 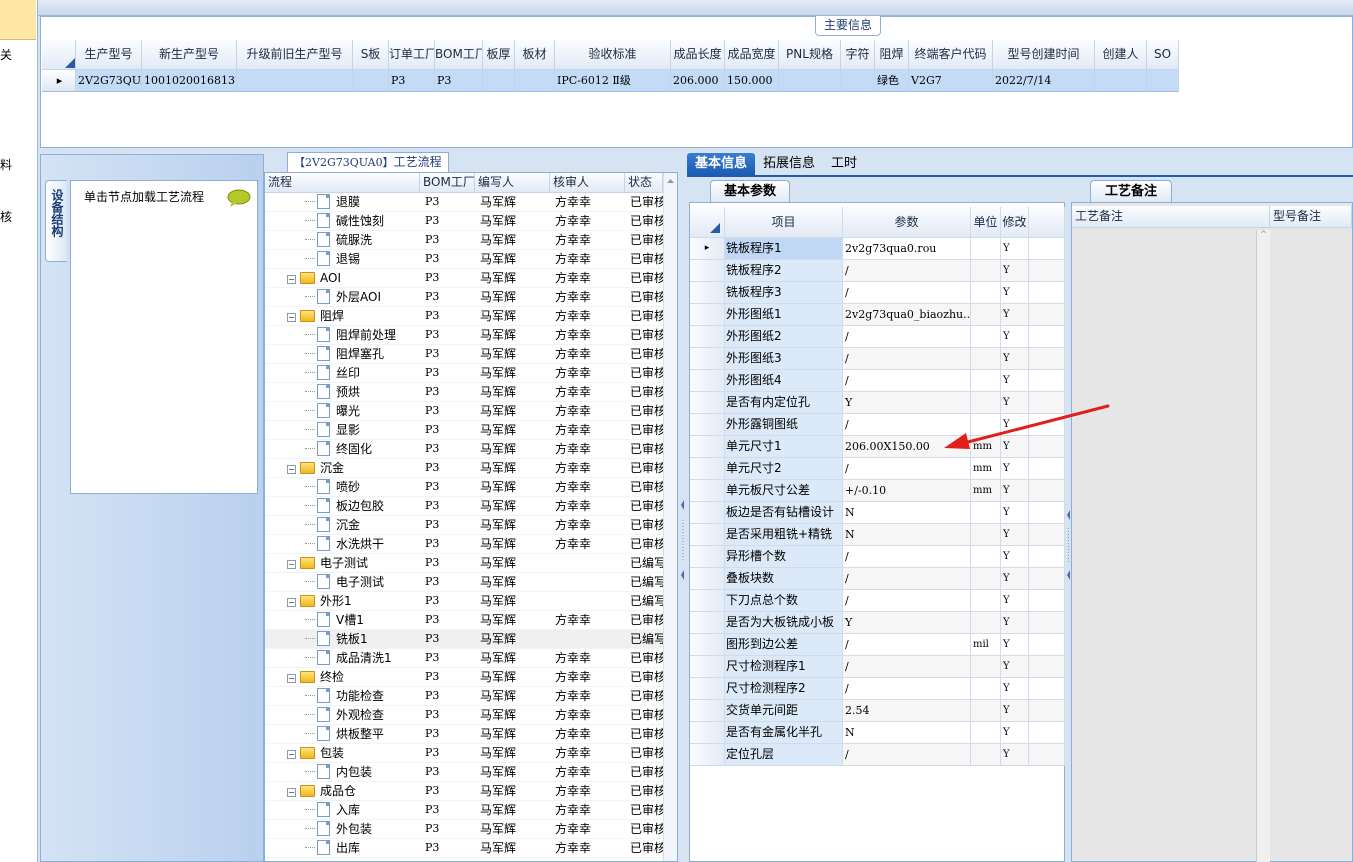 I want to click on main-cell: V2G7, so click(x=951, y=81).